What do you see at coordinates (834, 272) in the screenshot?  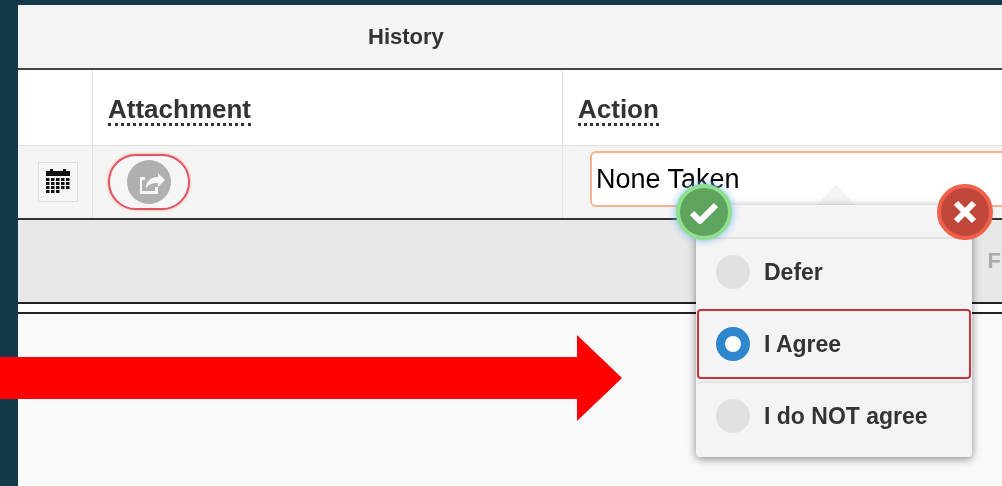 I see `radio-option: Defer` at bounding box center [834, 272].